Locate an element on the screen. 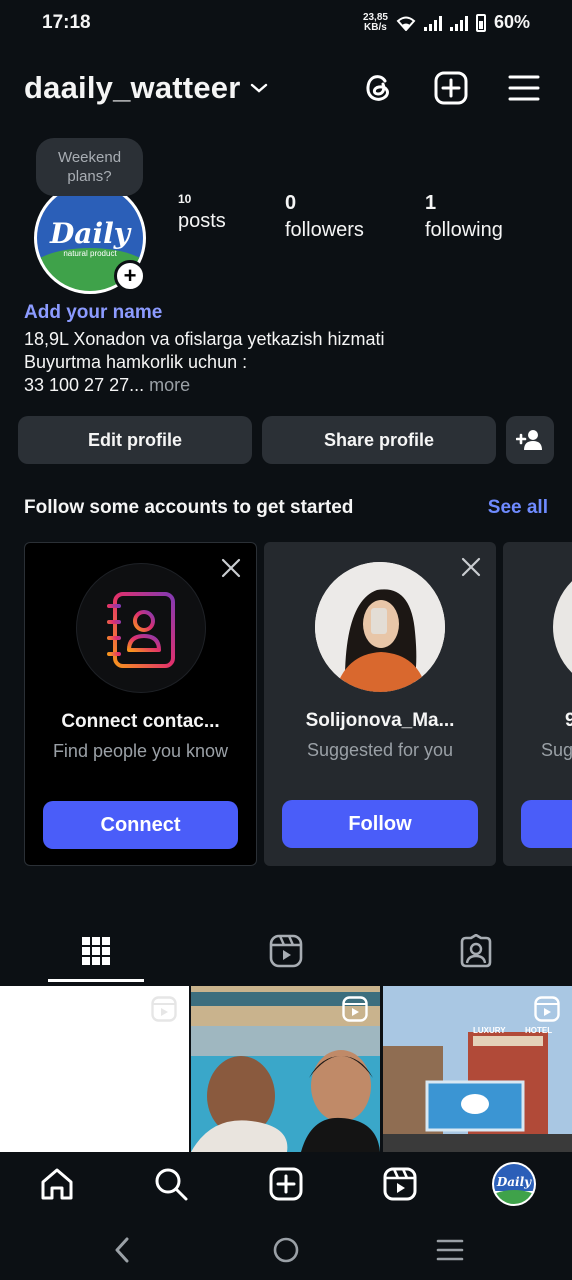 The width and height of the screenshot is (572, 1280). tagged-person-icon is located at coordinates (476, 951).